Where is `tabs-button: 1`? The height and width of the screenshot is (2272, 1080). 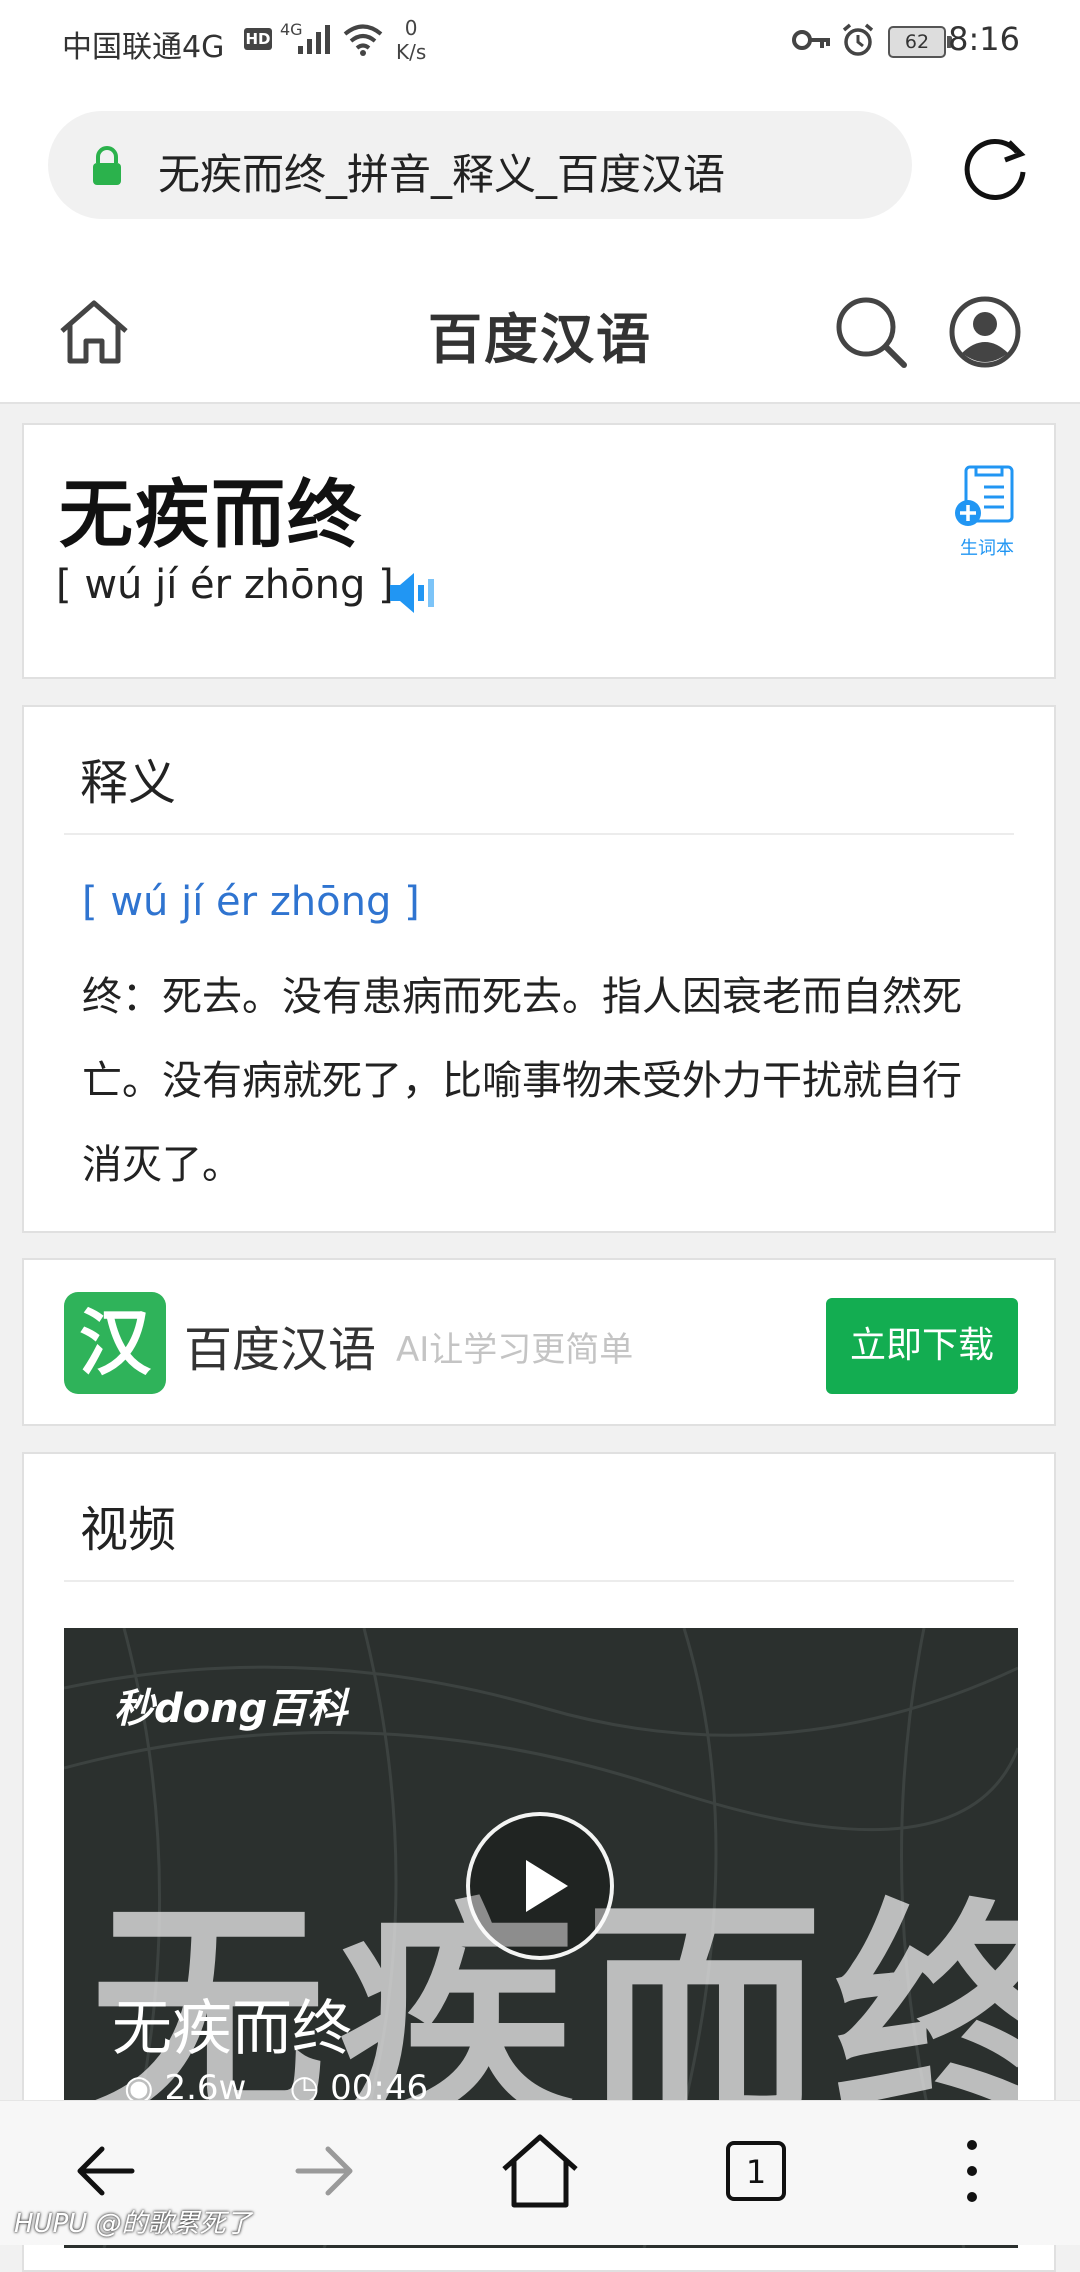 tabs-button: 1 is located at coordinates (756, 2171).